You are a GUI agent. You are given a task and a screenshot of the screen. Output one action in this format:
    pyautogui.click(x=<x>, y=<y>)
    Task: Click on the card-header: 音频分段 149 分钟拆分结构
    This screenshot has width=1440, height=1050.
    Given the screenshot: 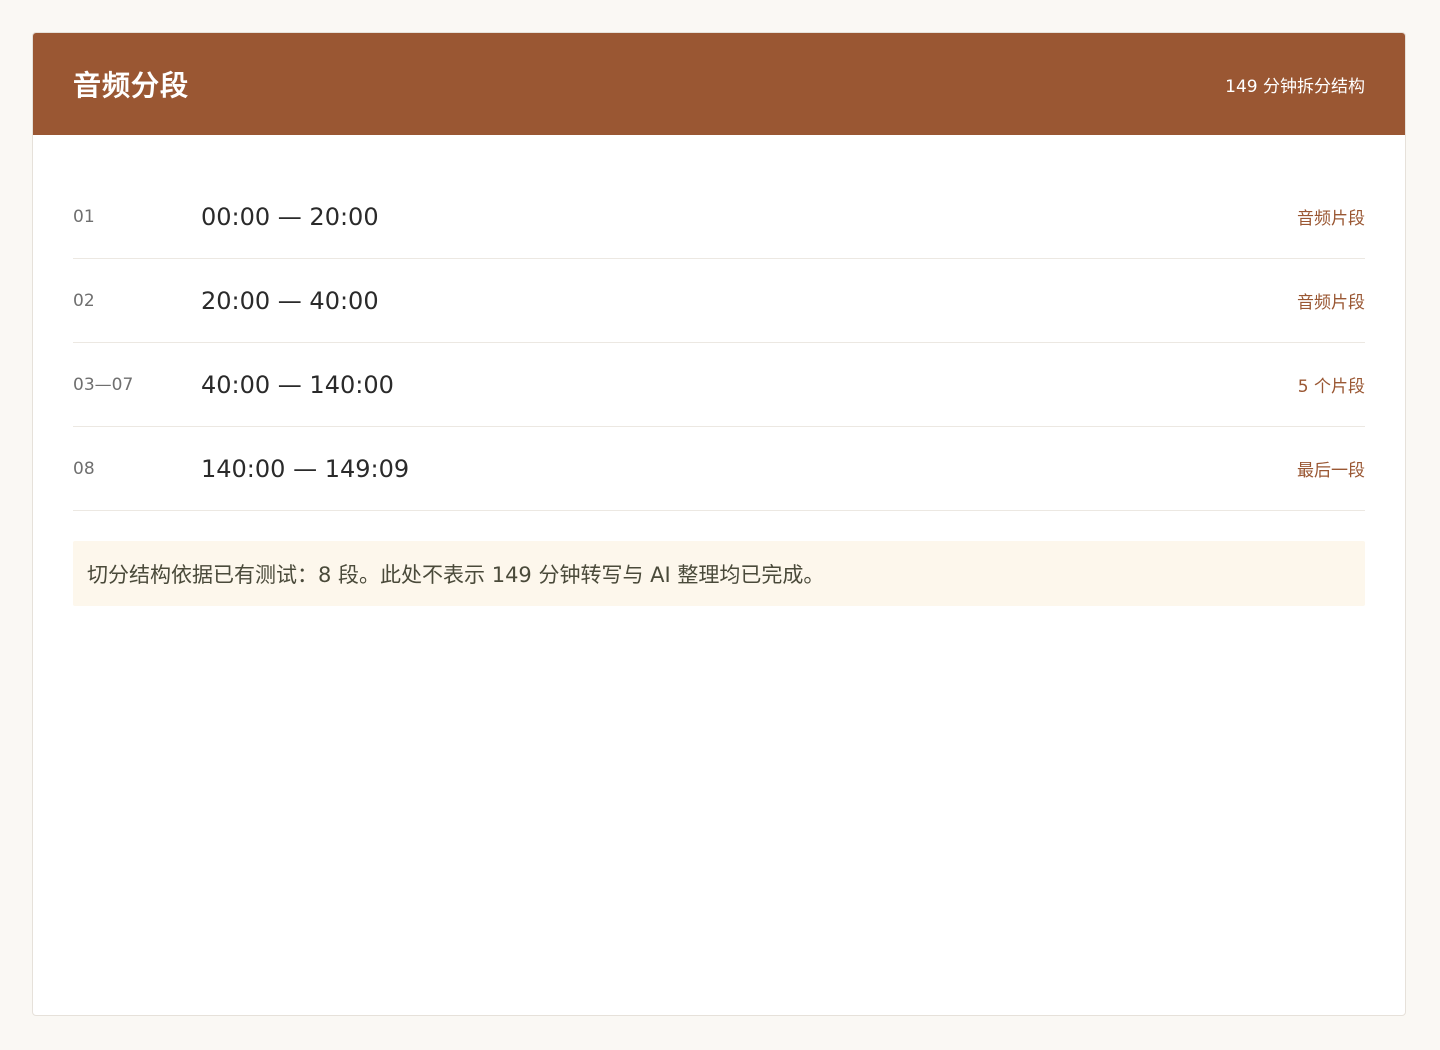 What is the action you would take?
    pyautogui.click(x=719, y=84)
    